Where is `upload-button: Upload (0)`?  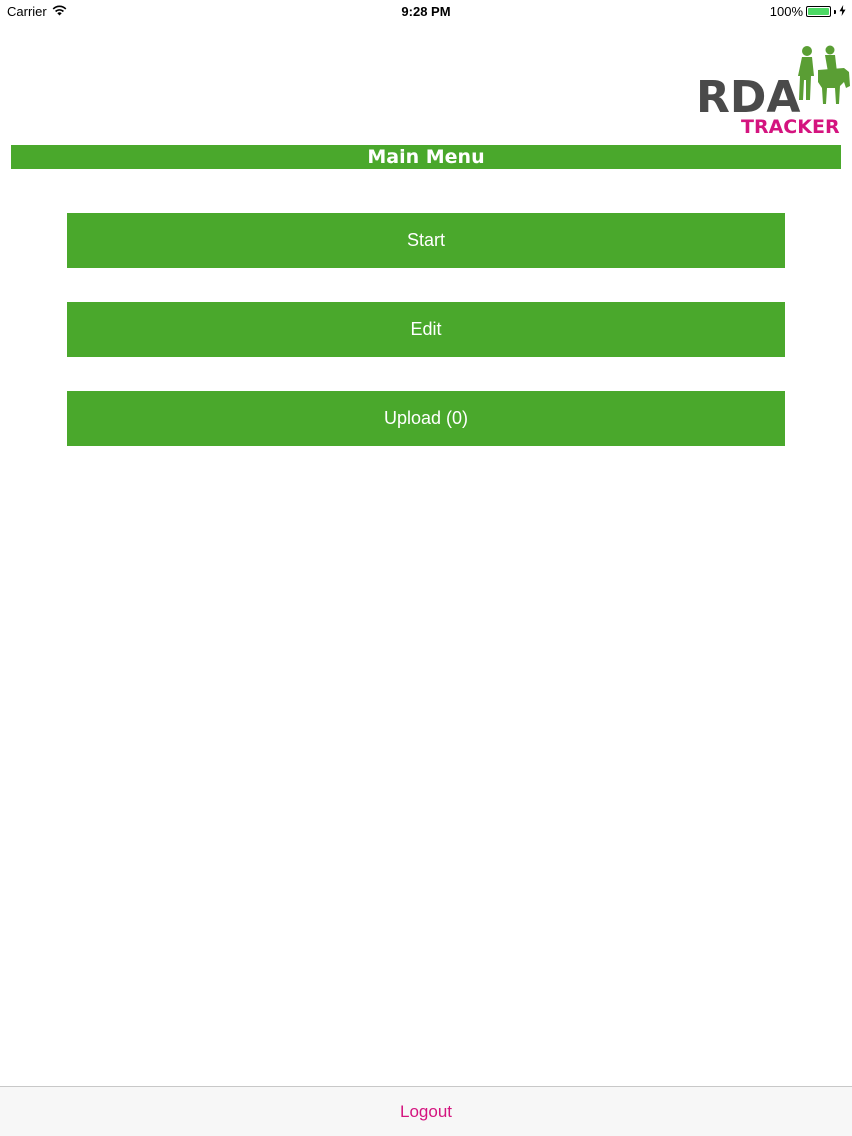
upload-button: Upload (0) is located at coordinates (426, 418).